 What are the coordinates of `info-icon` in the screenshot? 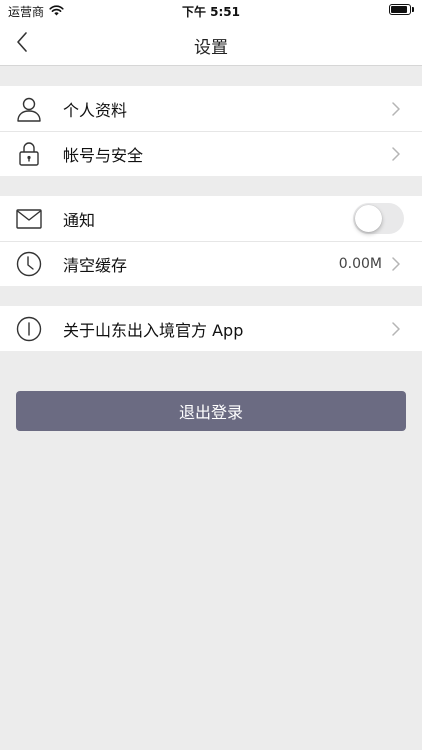 It's located at (29, 329).